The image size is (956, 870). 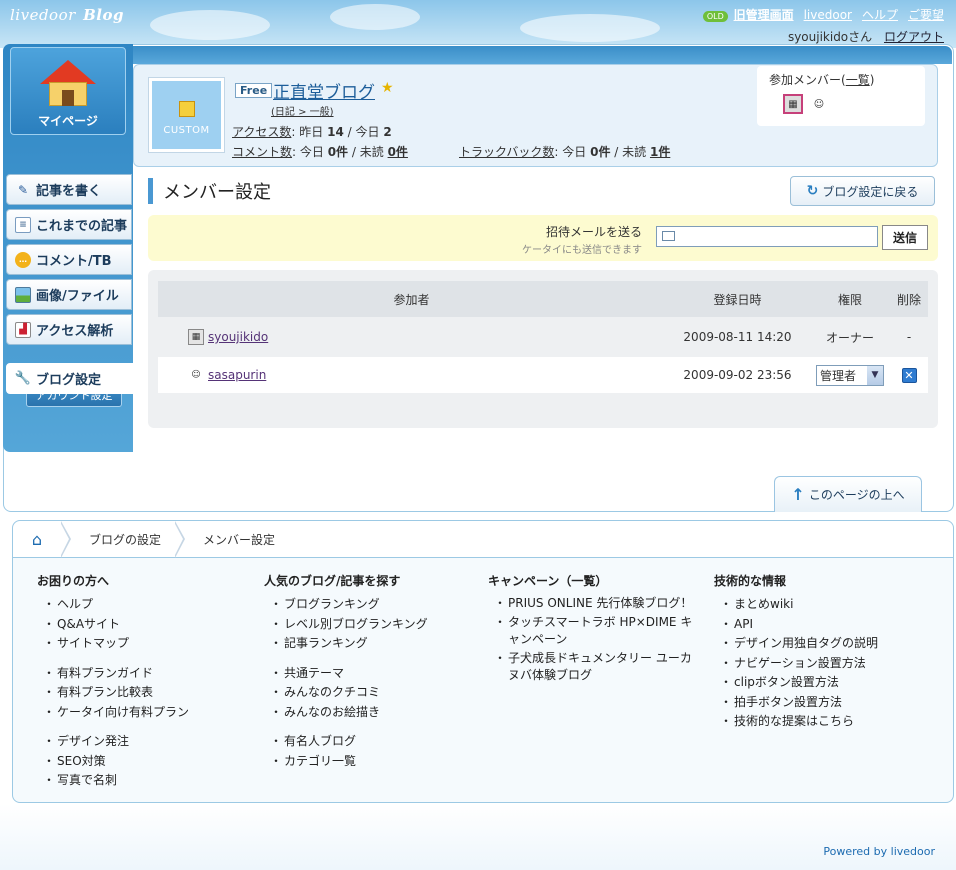 I want to click on footer-link: 有名人ブログ, so click(x=346, y=742).